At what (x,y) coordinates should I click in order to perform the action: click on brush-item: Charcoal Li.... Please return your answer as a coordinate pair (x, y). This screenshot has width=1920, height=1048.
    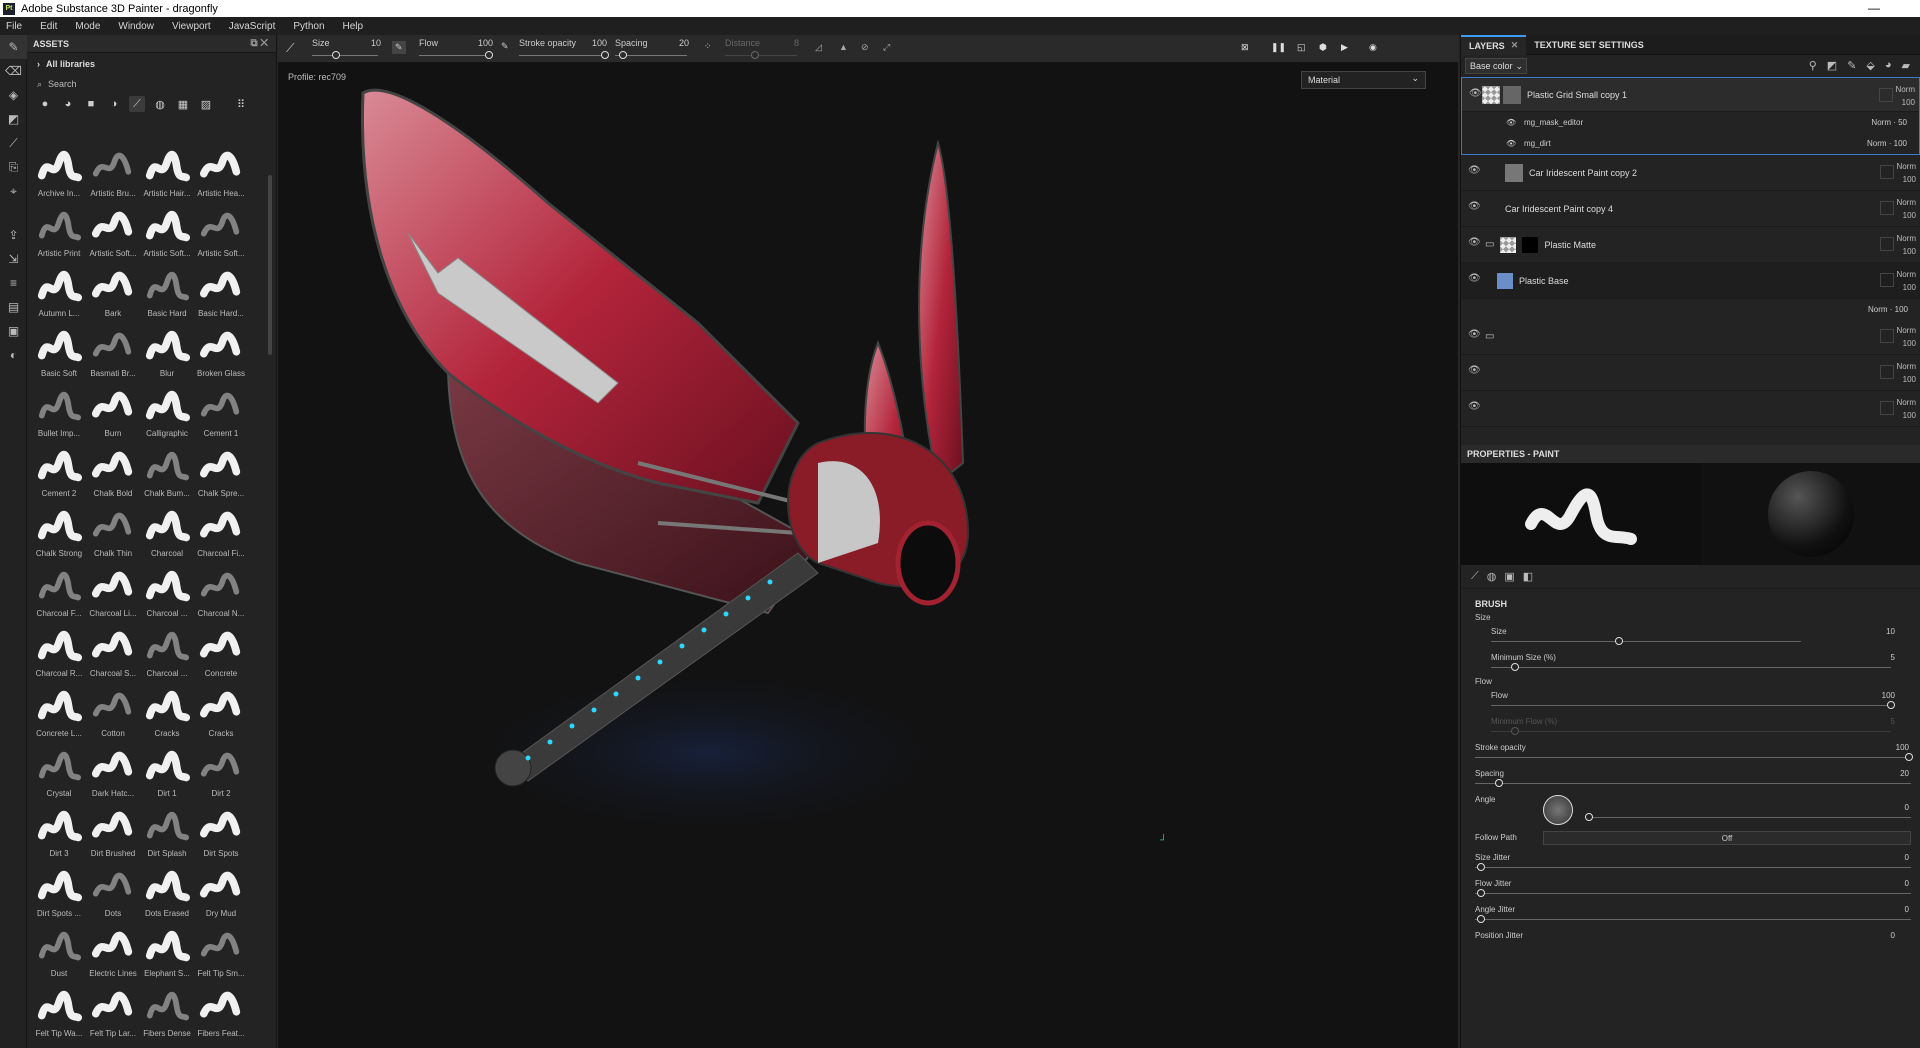
    Looking at the image, I should click on (113, 593).